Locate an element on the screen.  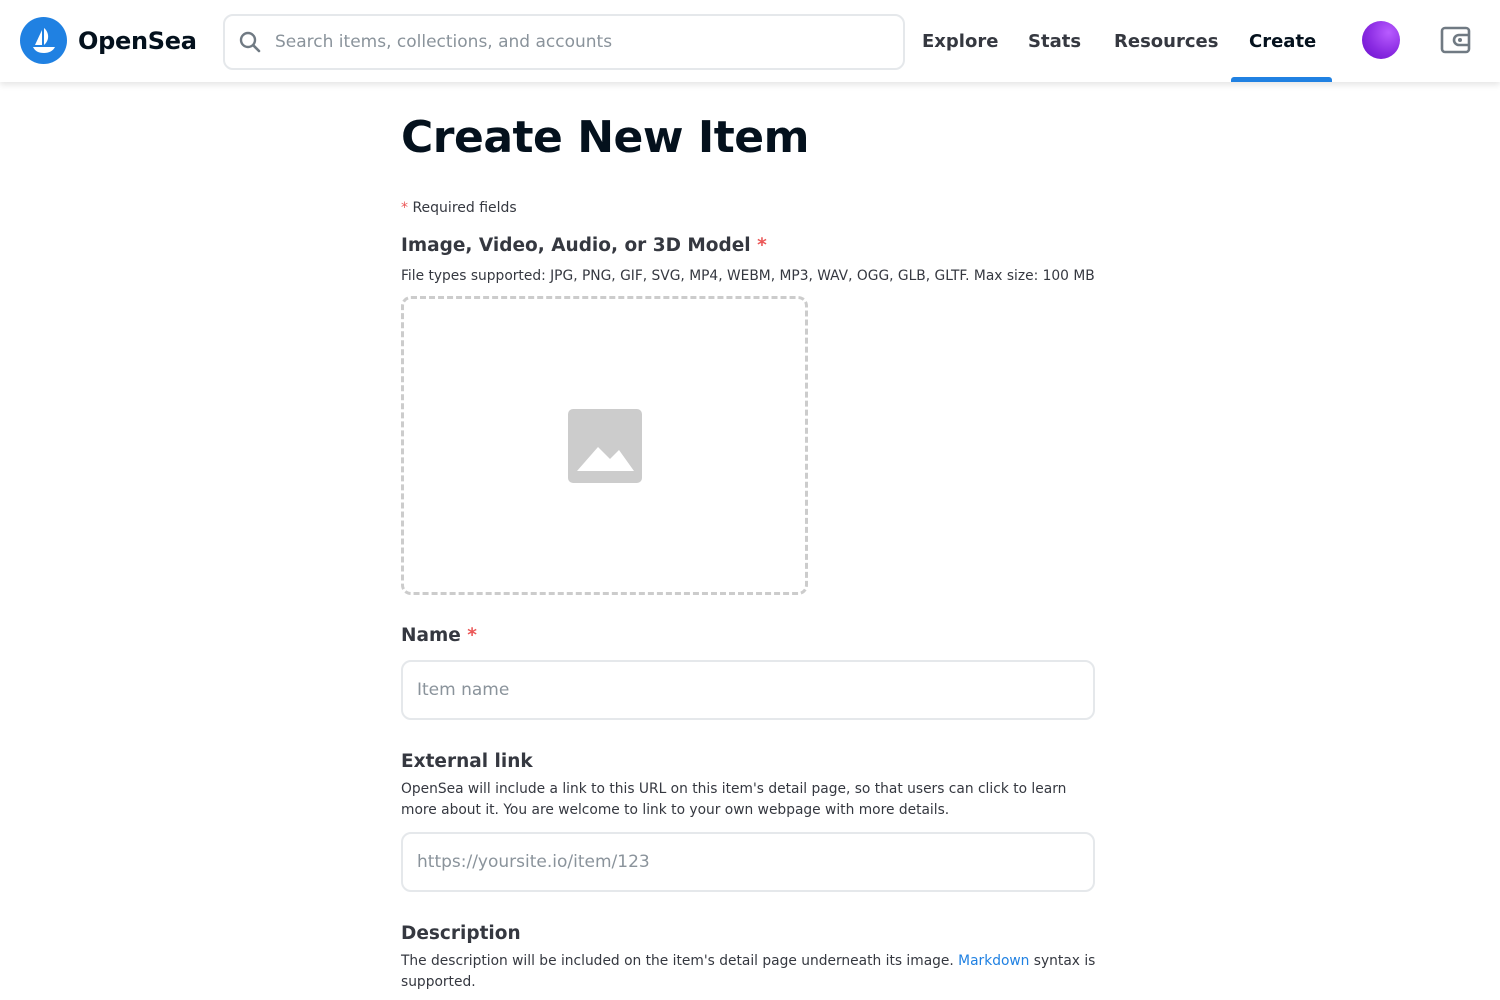
name-label-text: Name is located at coordinates (431, 635).